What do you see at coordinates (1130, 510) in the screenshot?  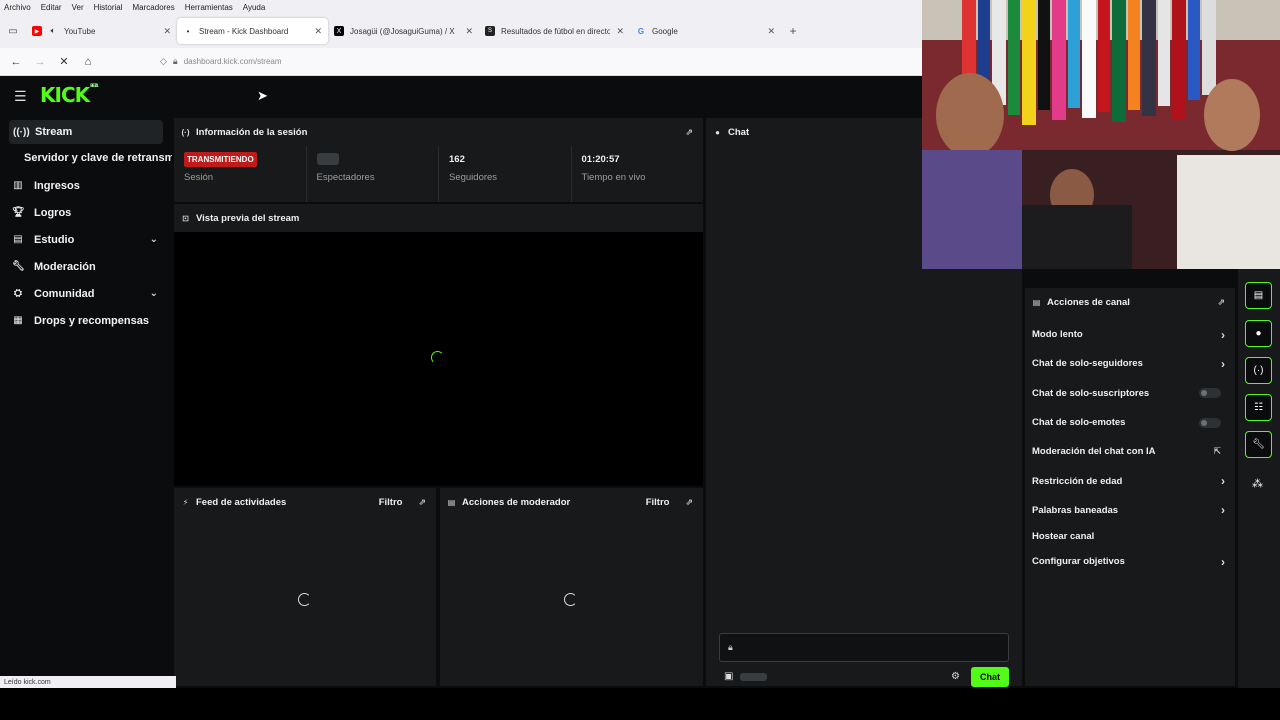 I see `channel-action-banned-words: Palabras baneadas ›` at bounding box center [1130, 510].